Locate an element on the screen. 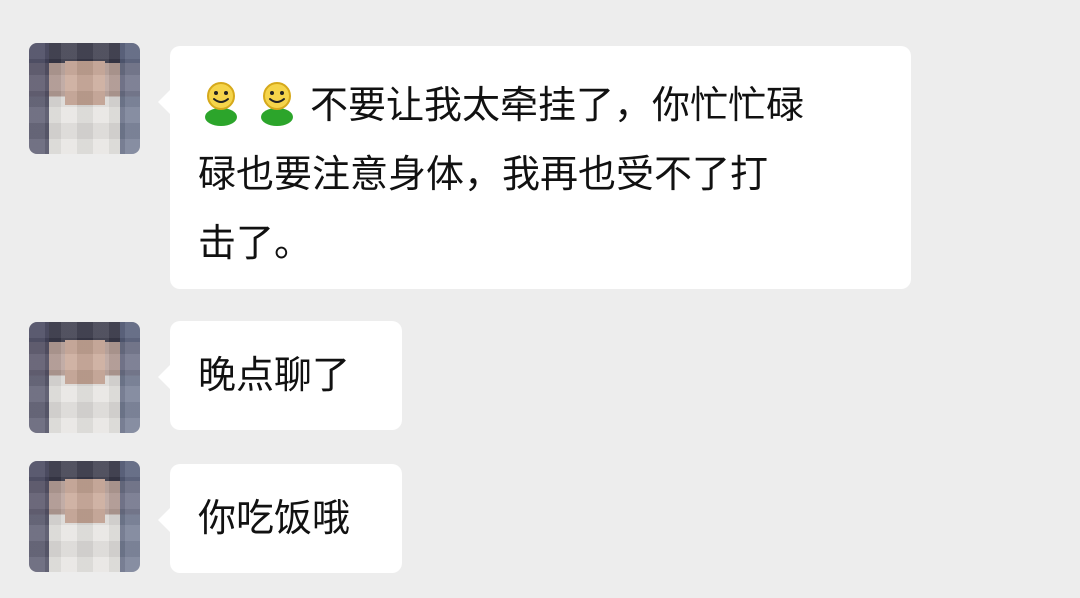  message-bubble: 你吃饭哦 is located at coordinates (280, 518).